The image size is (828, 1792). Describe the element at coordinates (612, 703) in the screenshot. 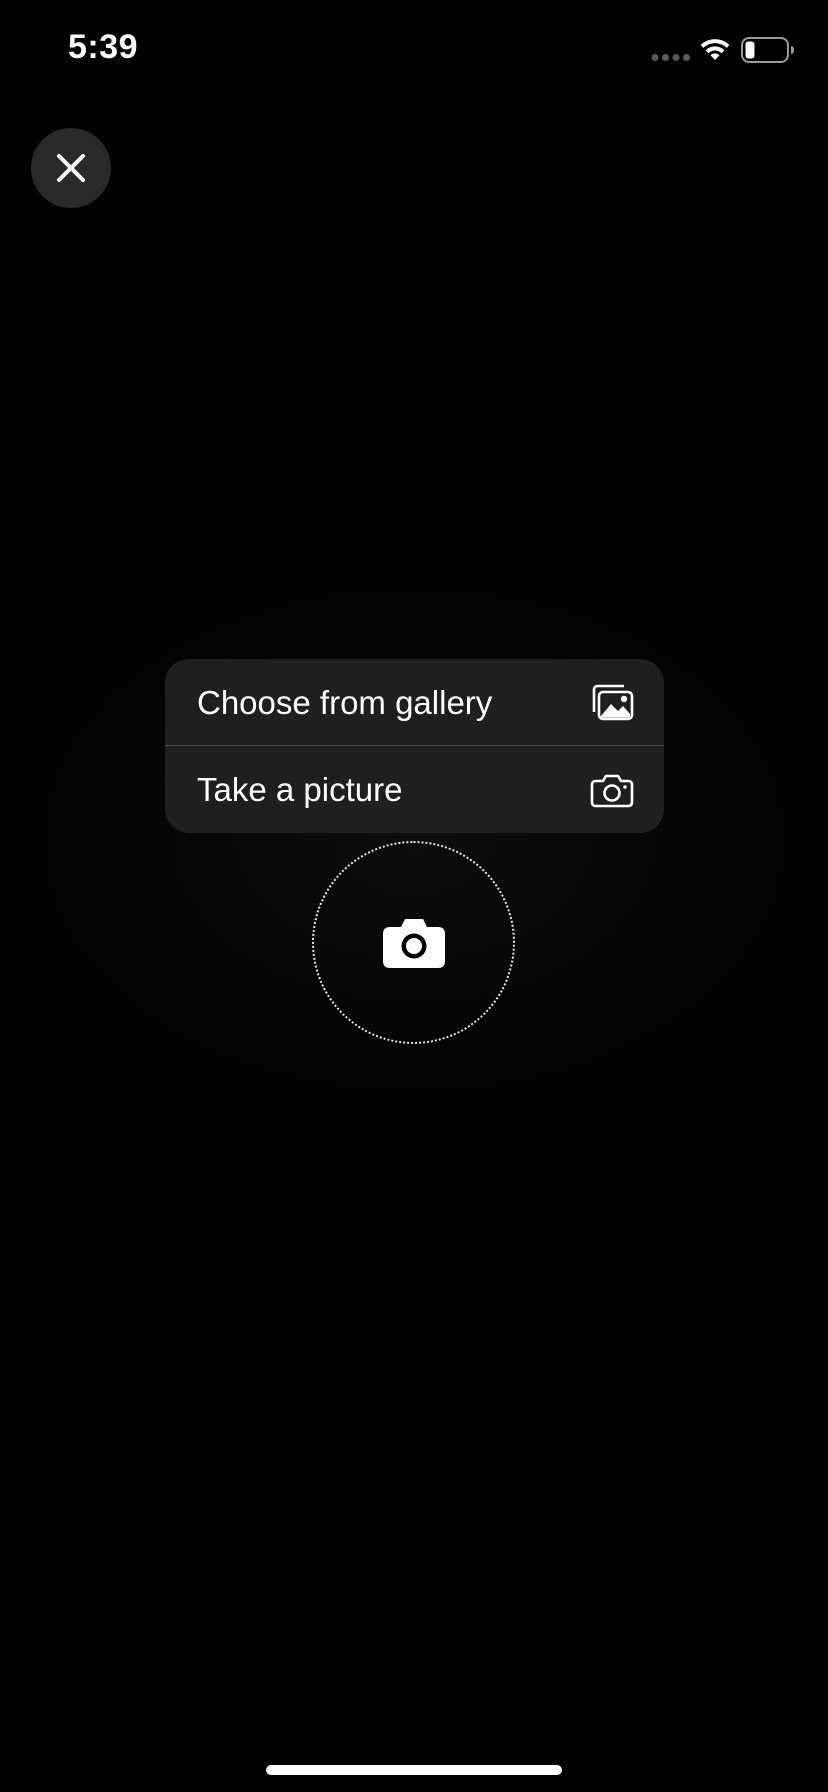

I see `gallery-icon` at that location.